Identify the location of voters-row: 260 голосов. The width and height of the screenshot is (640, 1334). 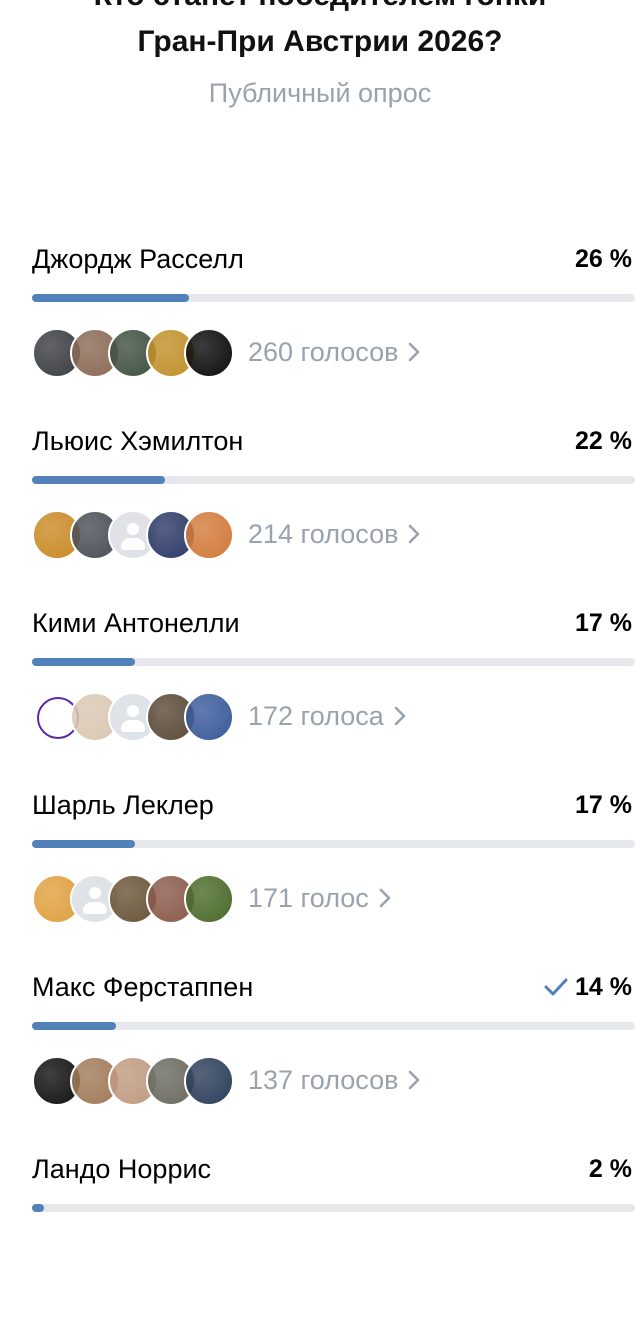
(226, 353).